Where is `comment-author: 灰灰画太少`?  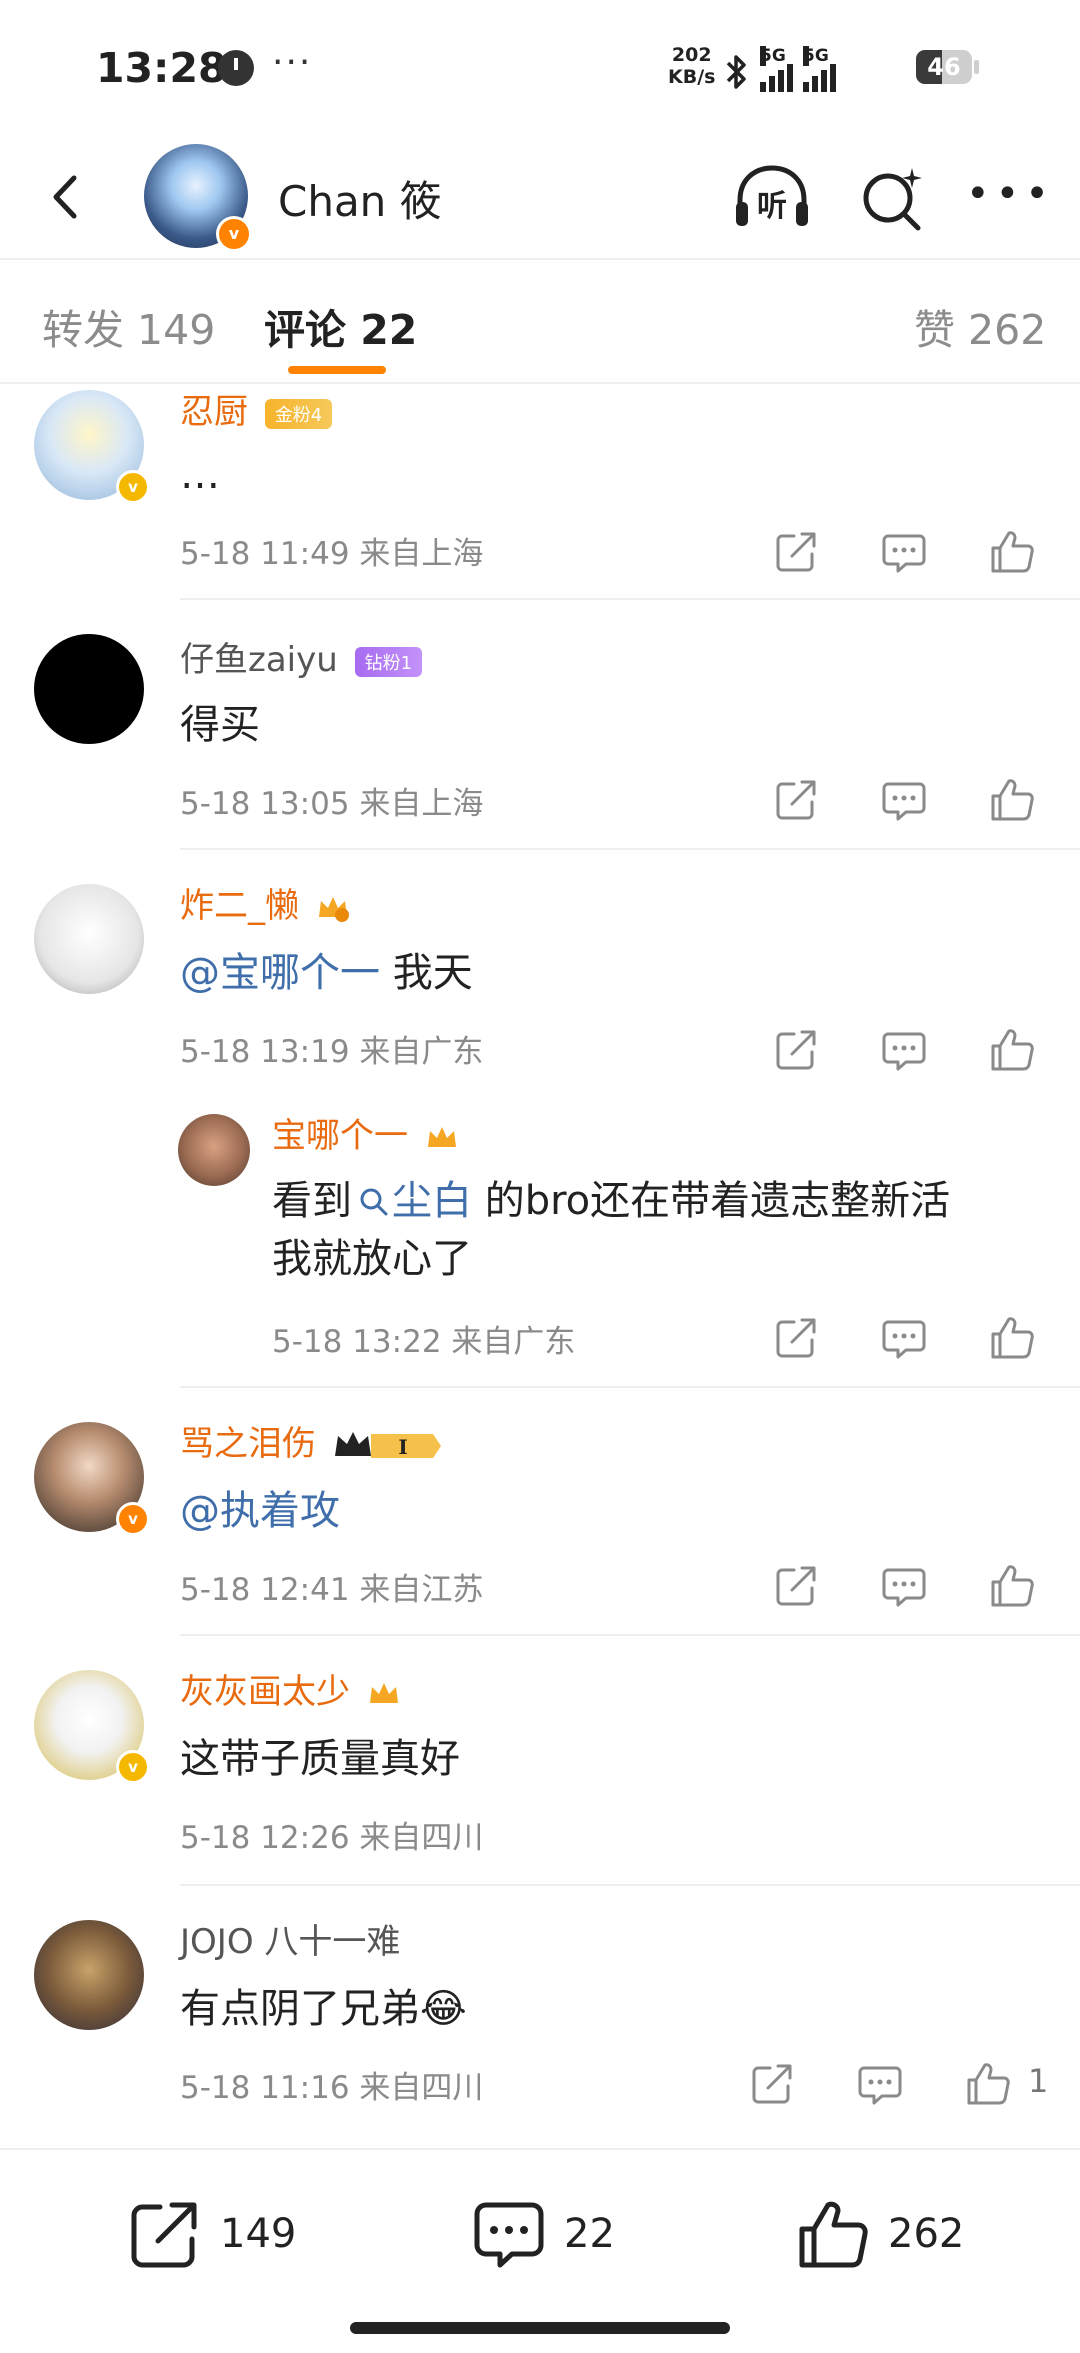
comment-author: 灰灰画太少 is located at coordinates (290, 1688).